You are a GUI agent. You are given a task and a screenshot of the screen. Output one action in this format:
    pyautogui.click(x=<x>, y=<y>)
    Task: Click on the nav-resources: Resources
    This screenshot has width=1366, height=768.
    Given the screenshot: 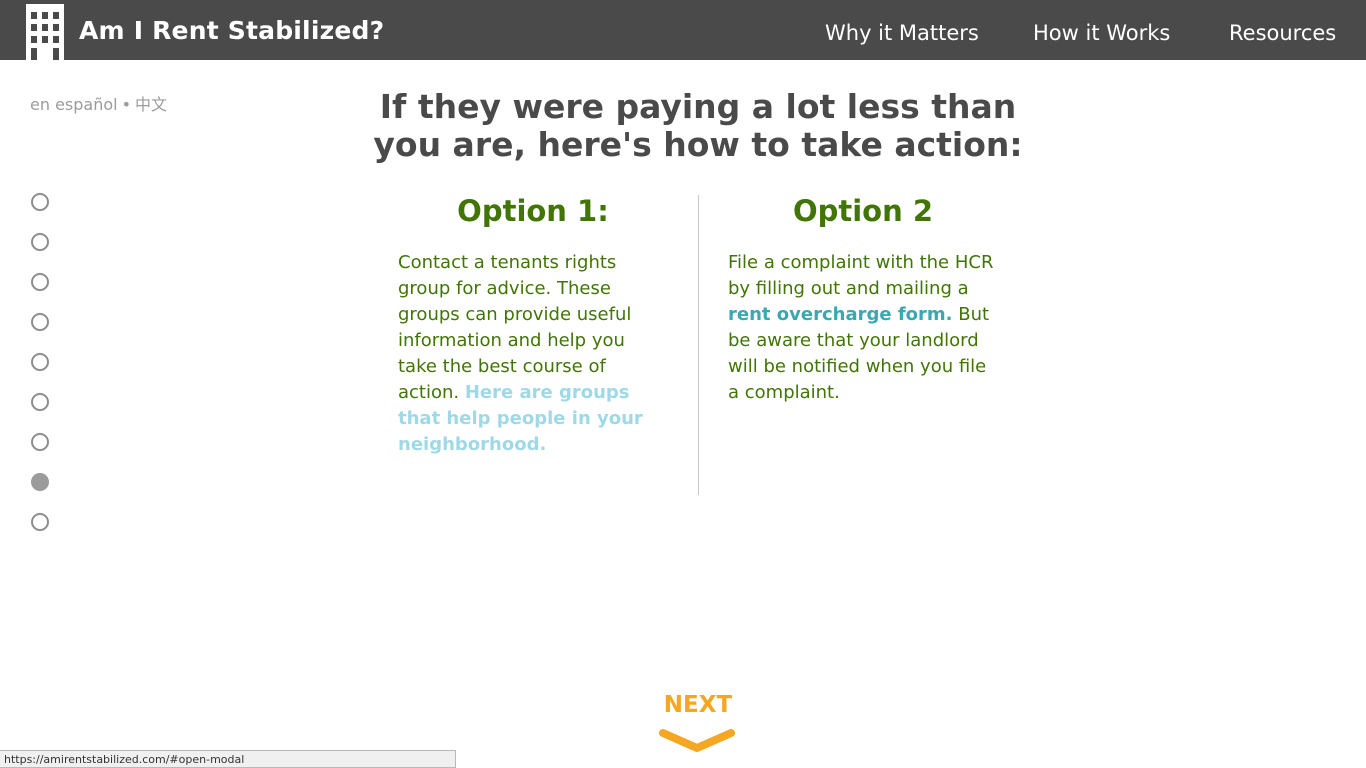 What is the action you would take?
    pyautogui.click(x=1282, y=33)
    